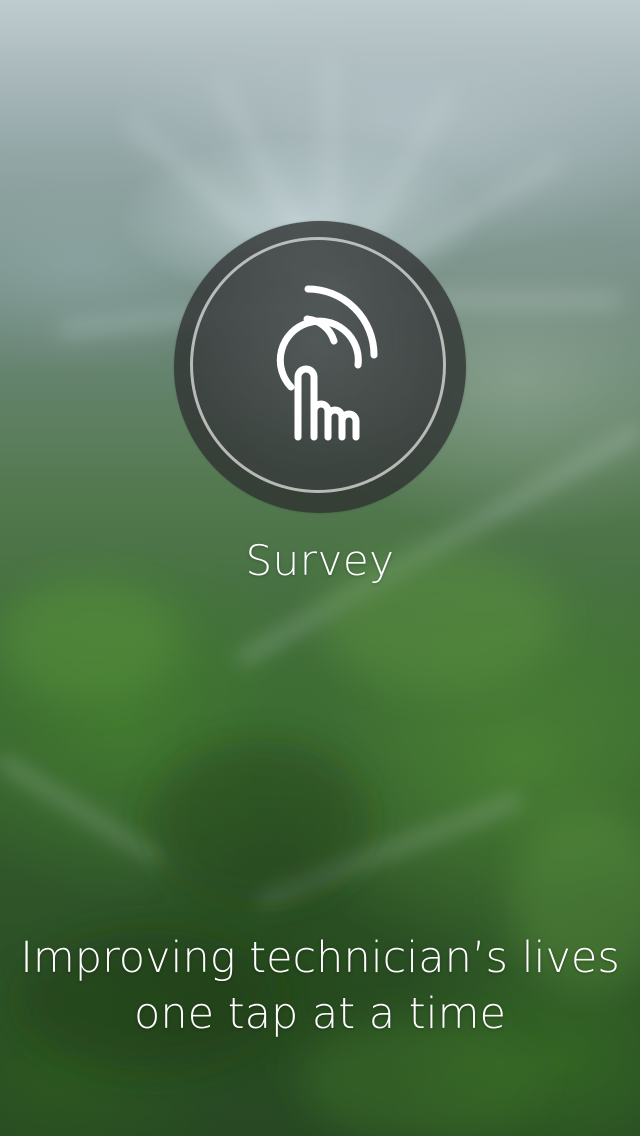 The image size is (640, 1136). I want to click on survey-button, so click(320, 367).